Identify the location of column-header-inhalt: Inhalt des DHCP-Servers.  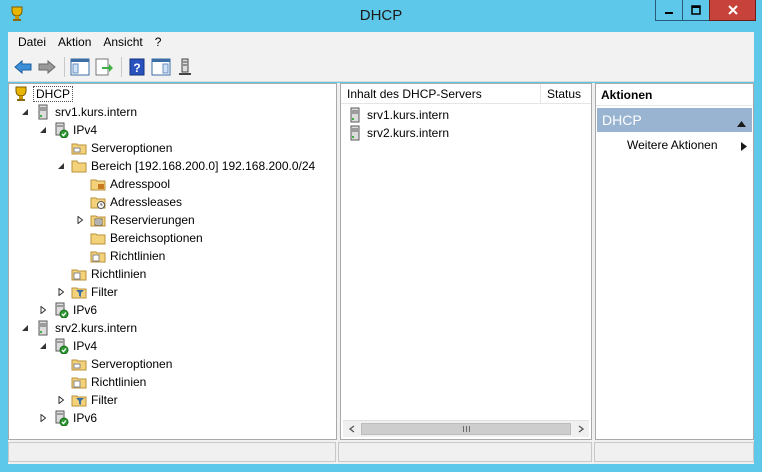
(441, 94).